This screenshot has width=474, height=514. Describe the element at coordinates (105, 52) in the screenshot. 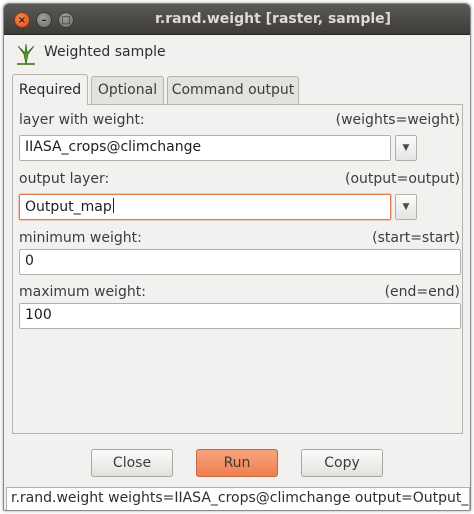

I see `module-description: Weighted sample` at that location.